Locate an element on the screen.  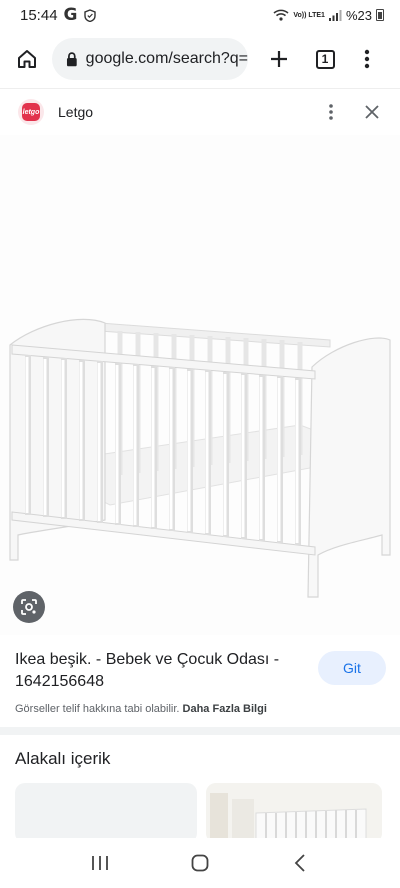
more-info-link: Daha Fazla Bilgi is located at coordinates (225, 709).